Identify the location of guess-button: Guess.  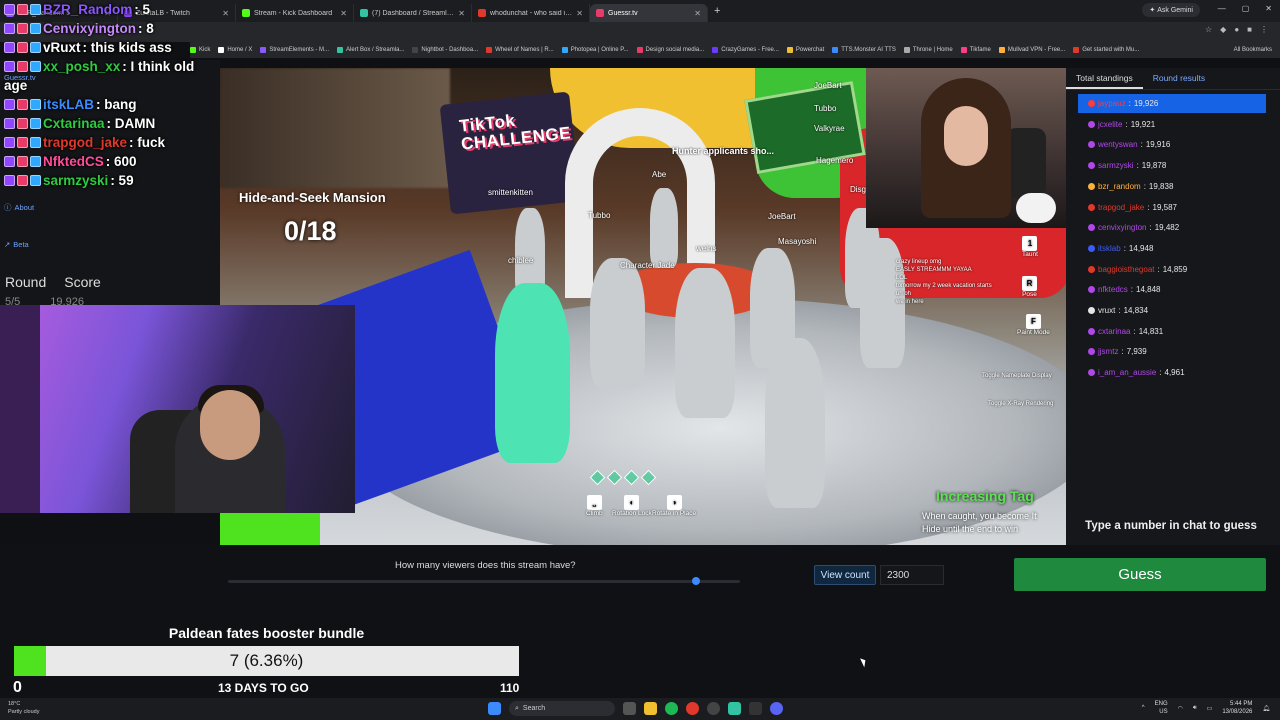
(1140, 574).